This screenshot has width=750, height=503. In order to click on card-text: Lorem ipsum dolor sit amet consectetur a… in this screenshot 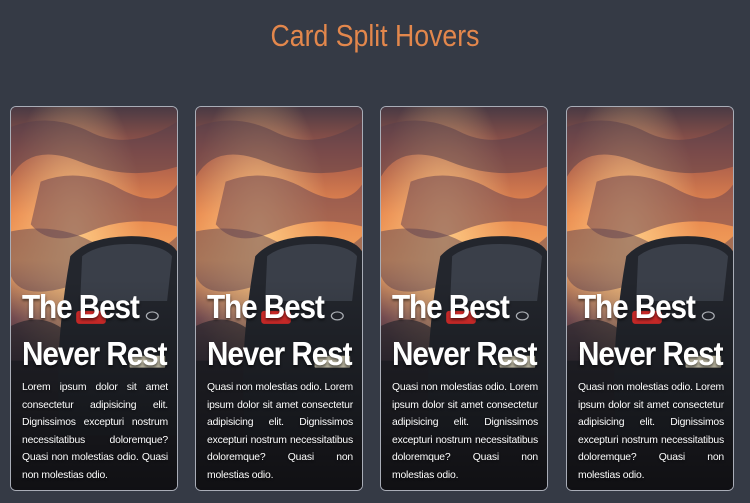, I will do `click(95, 431)`.